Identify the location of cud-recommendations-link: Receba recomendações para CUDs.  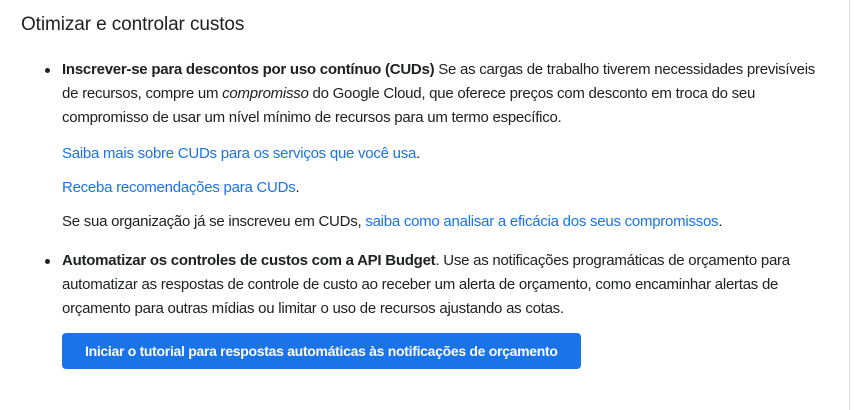
(179, 187).